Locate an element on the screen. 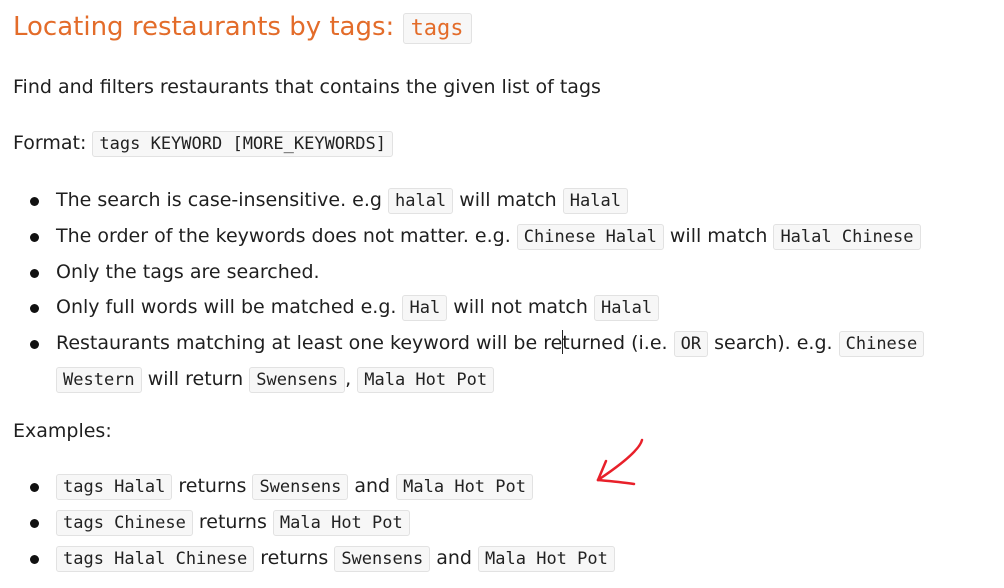 This screenshot has width=1004, height=588. list-item: tags Chinese returns Mala Hot Pot is located at coordinates (505, 523).